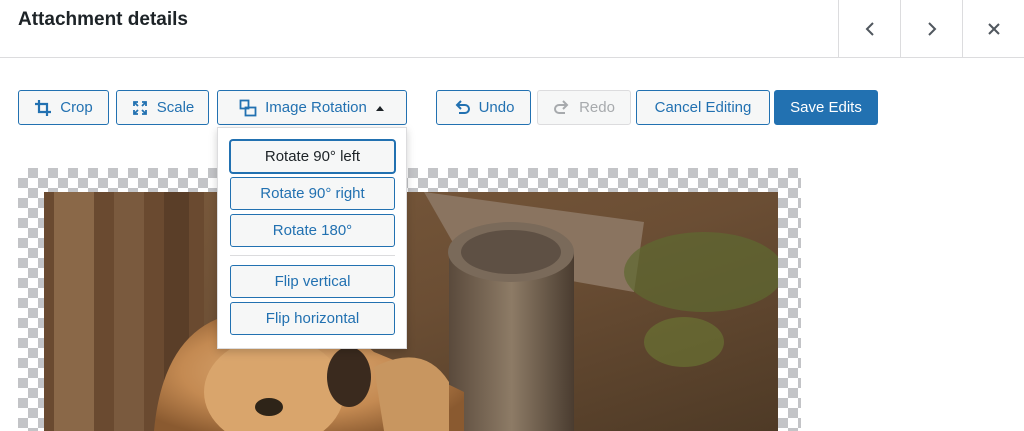 This screenshot has height=431, width=1024. What do you see at coordinates (561, 106) in the screenshot?
I see `redo-icon` at bounding box center [561, 106].